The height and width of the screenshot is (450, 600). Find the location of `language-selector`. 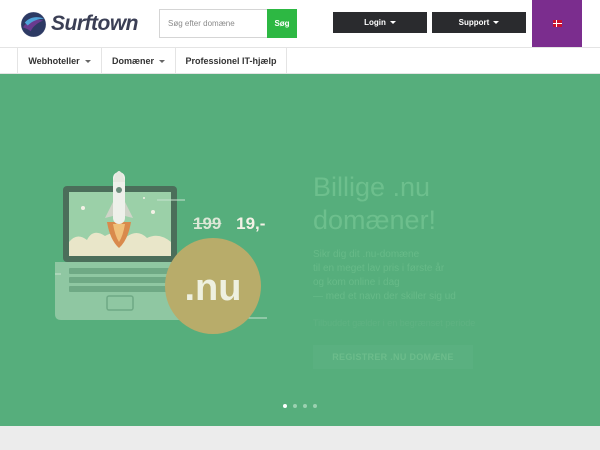

language-selector is located at coordinates (557, 23).